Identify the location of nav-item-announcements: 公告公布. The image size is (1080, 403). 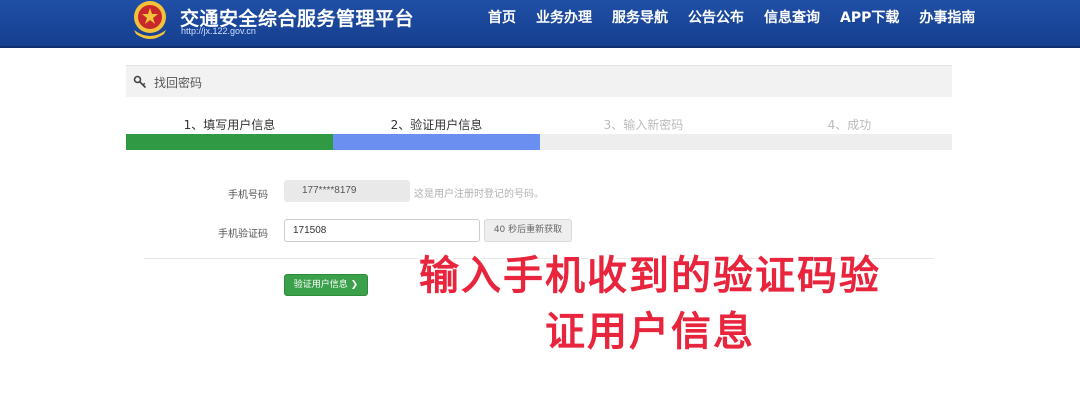
(716, 17).